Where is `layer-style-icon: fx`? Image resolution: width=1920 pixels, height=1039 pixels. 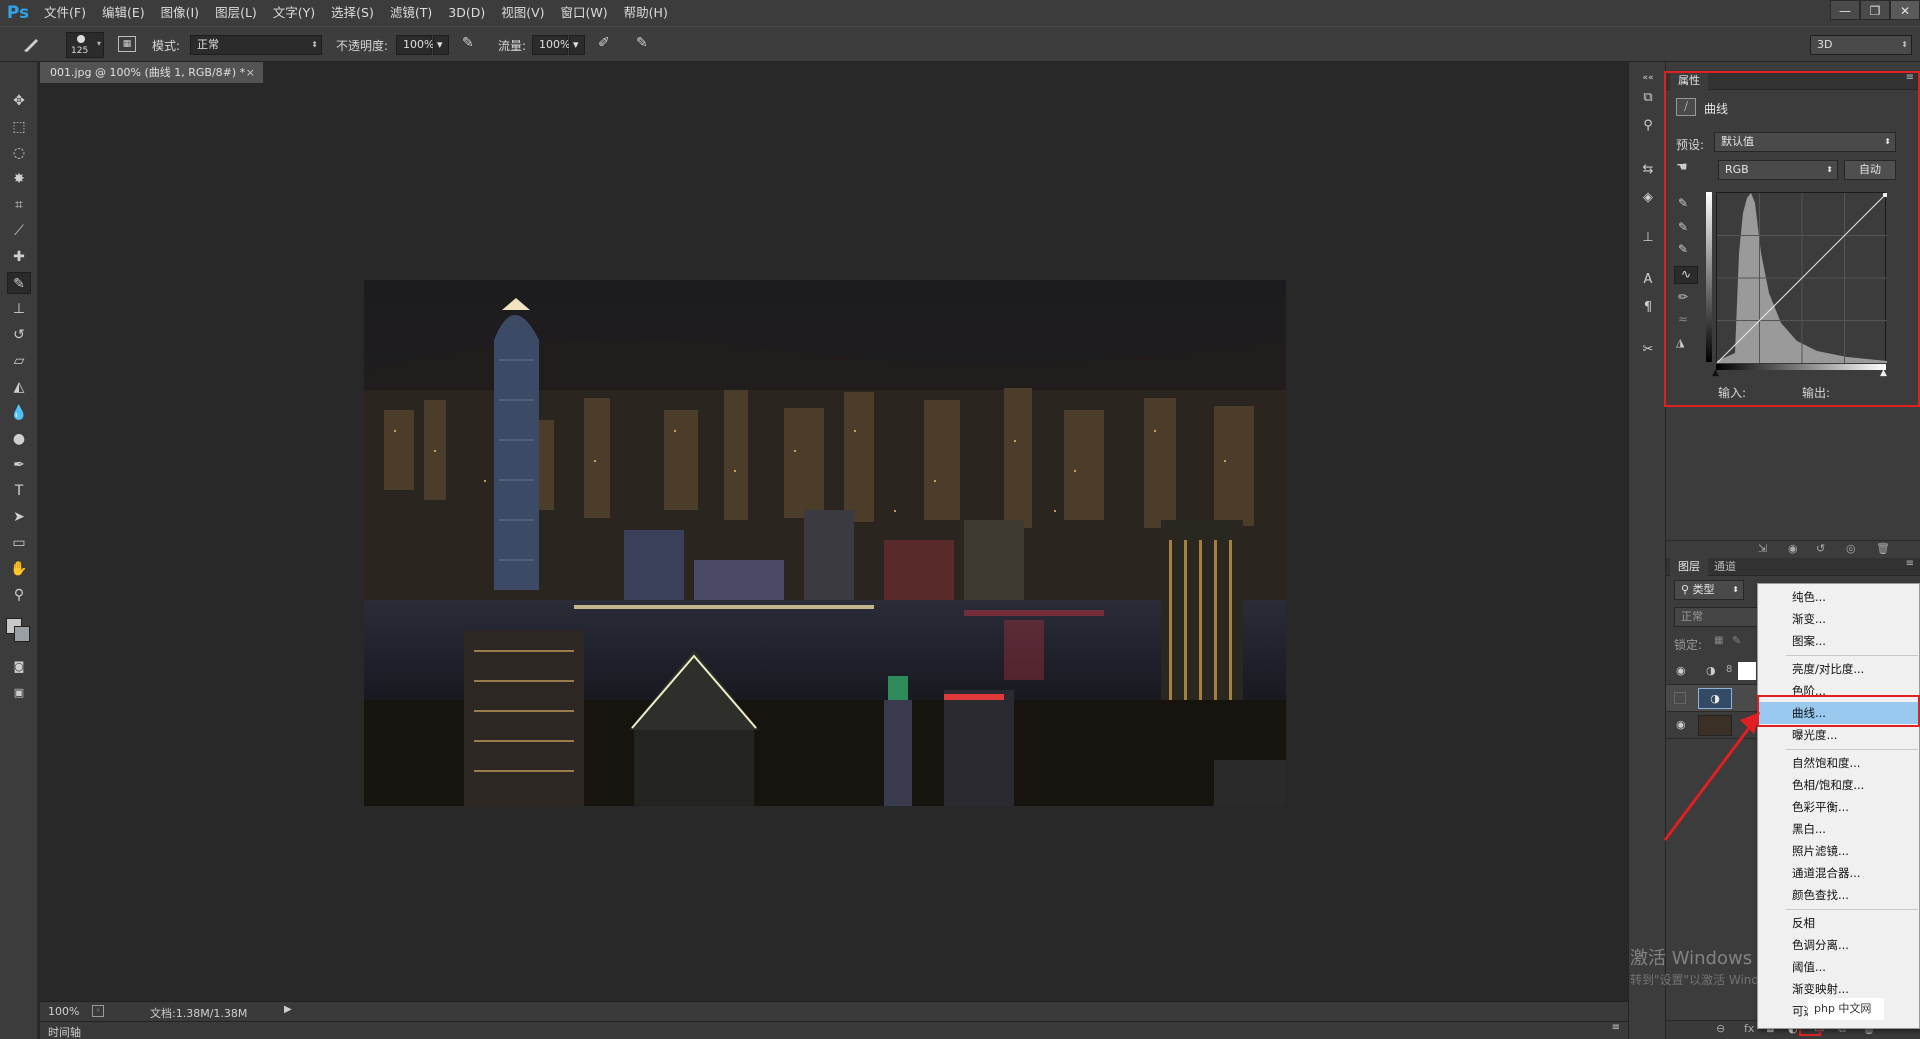
layer-style-icon: fx is located at coordinates (1749, 1028).